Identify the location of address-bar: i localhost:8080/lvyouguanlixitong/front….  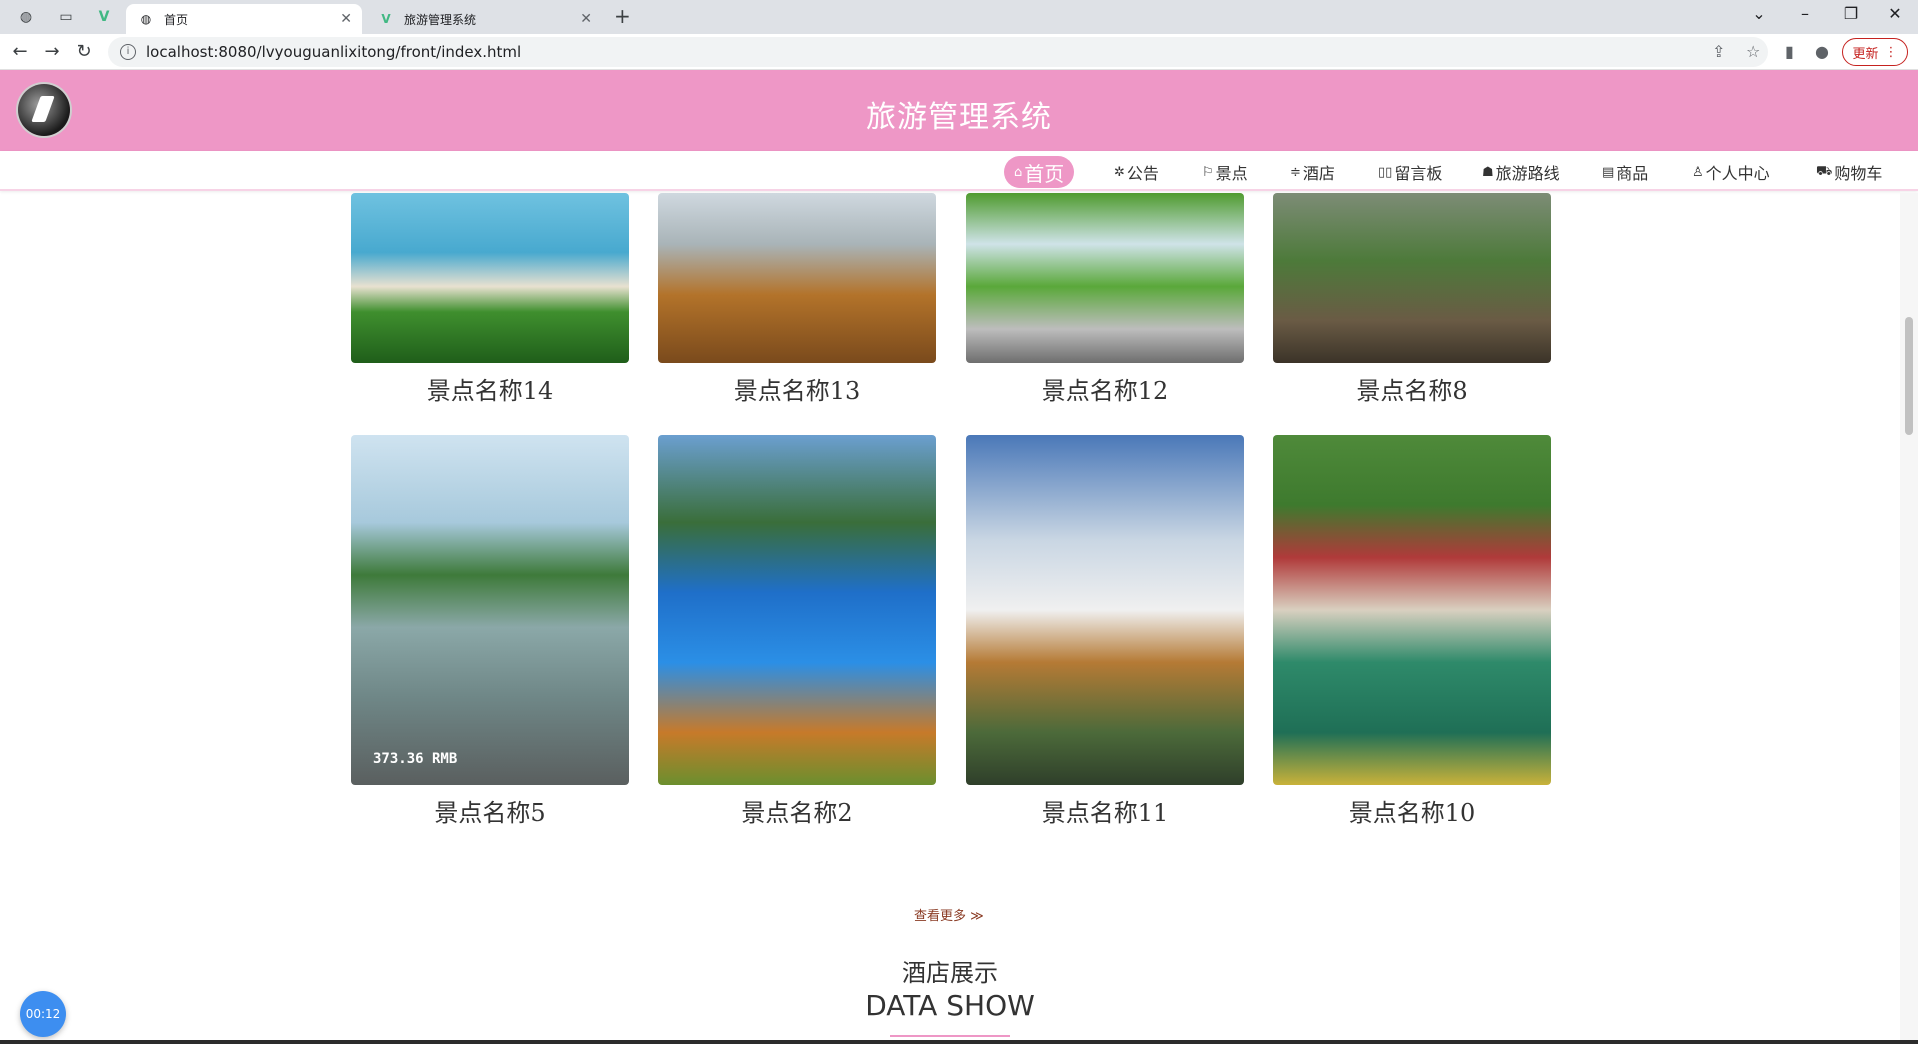
(938, 52).